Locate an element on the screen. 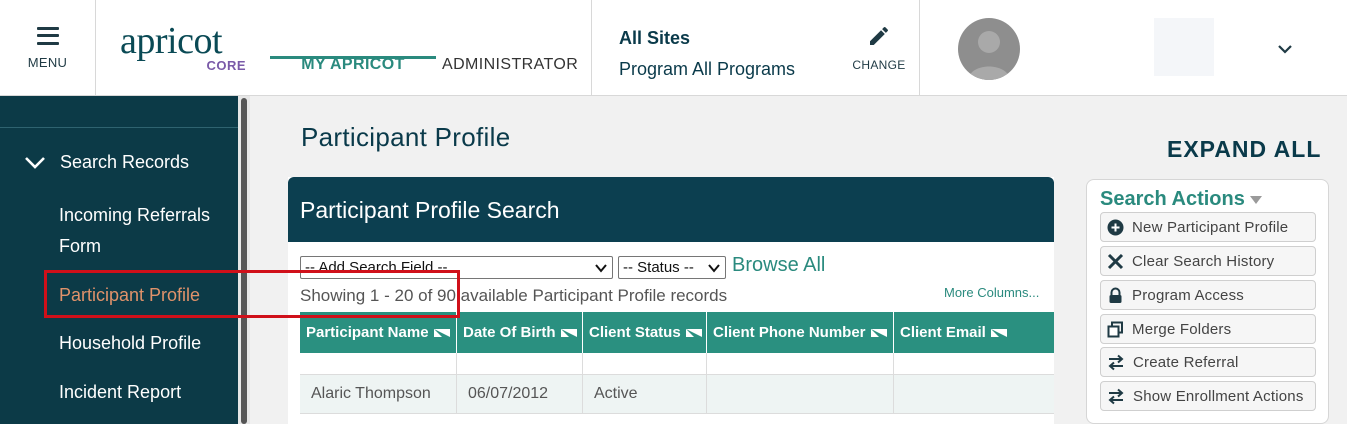 Image resolution: width=1347 pixels, height=424 pixels. logo-sub: CORE is located at coordinates (226, 65).